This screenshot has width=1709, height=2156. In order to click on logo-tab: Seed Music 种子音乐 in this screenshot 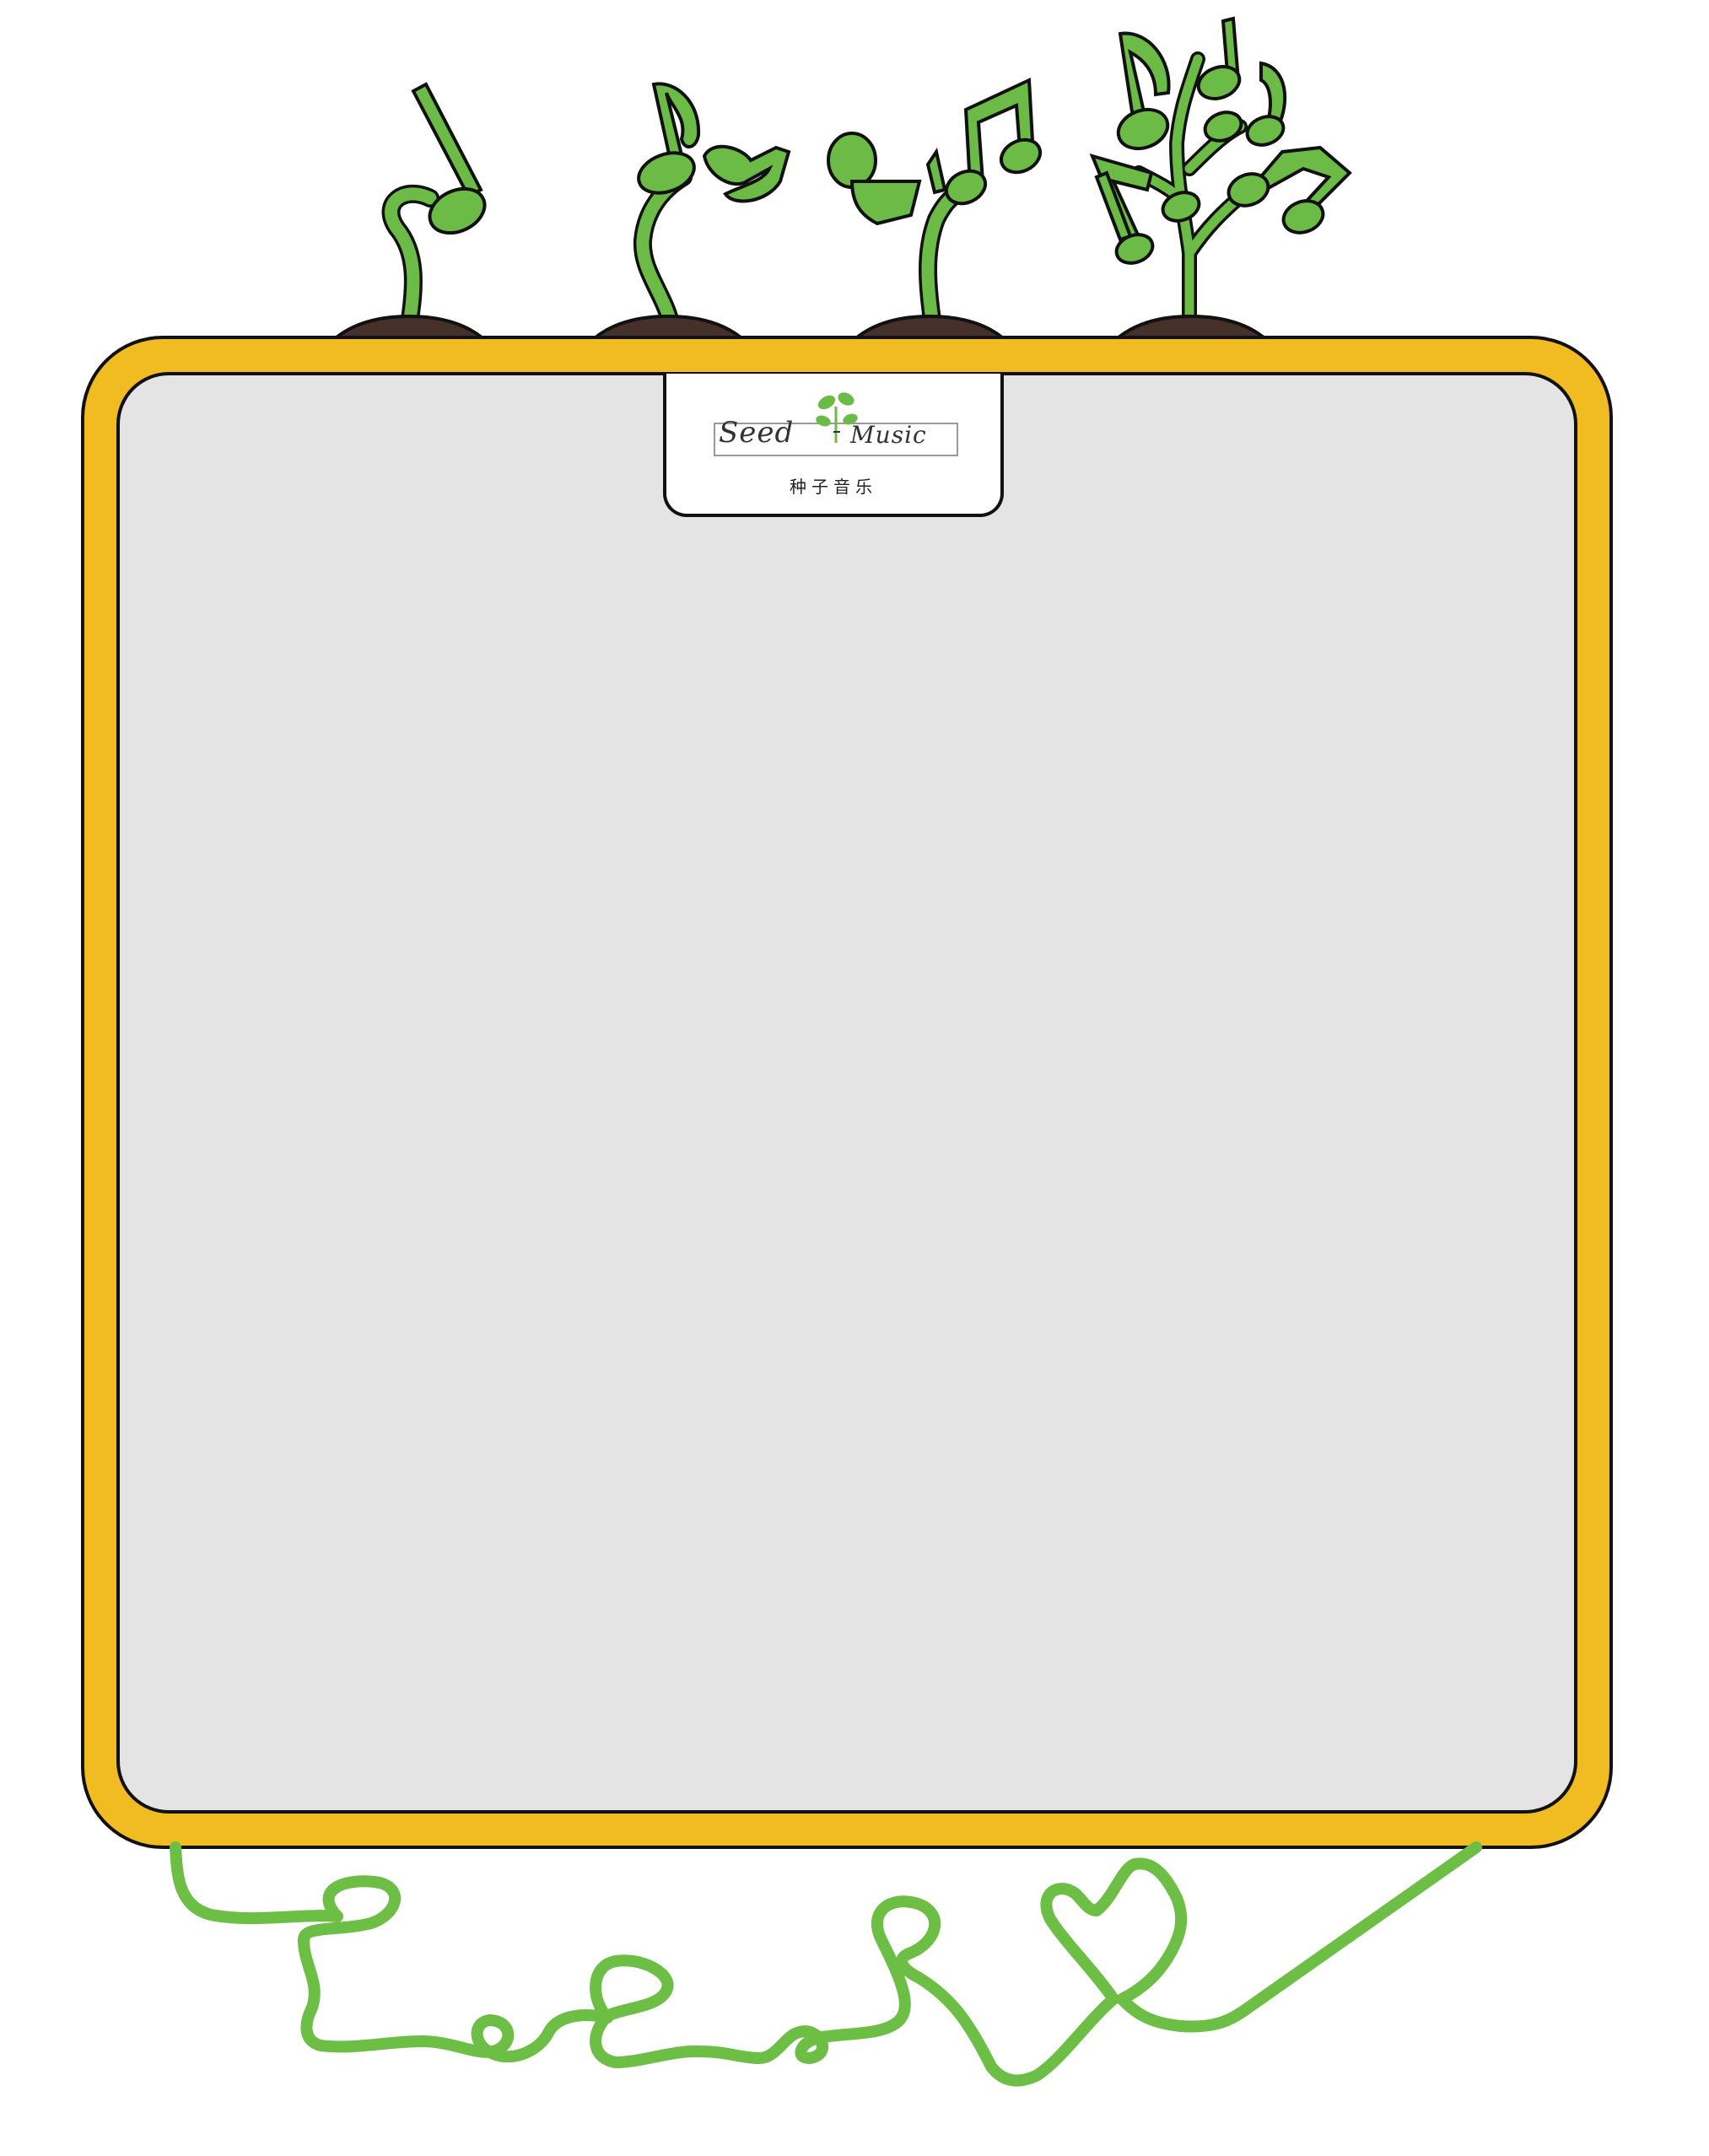, I will do `click(833, 445)`.